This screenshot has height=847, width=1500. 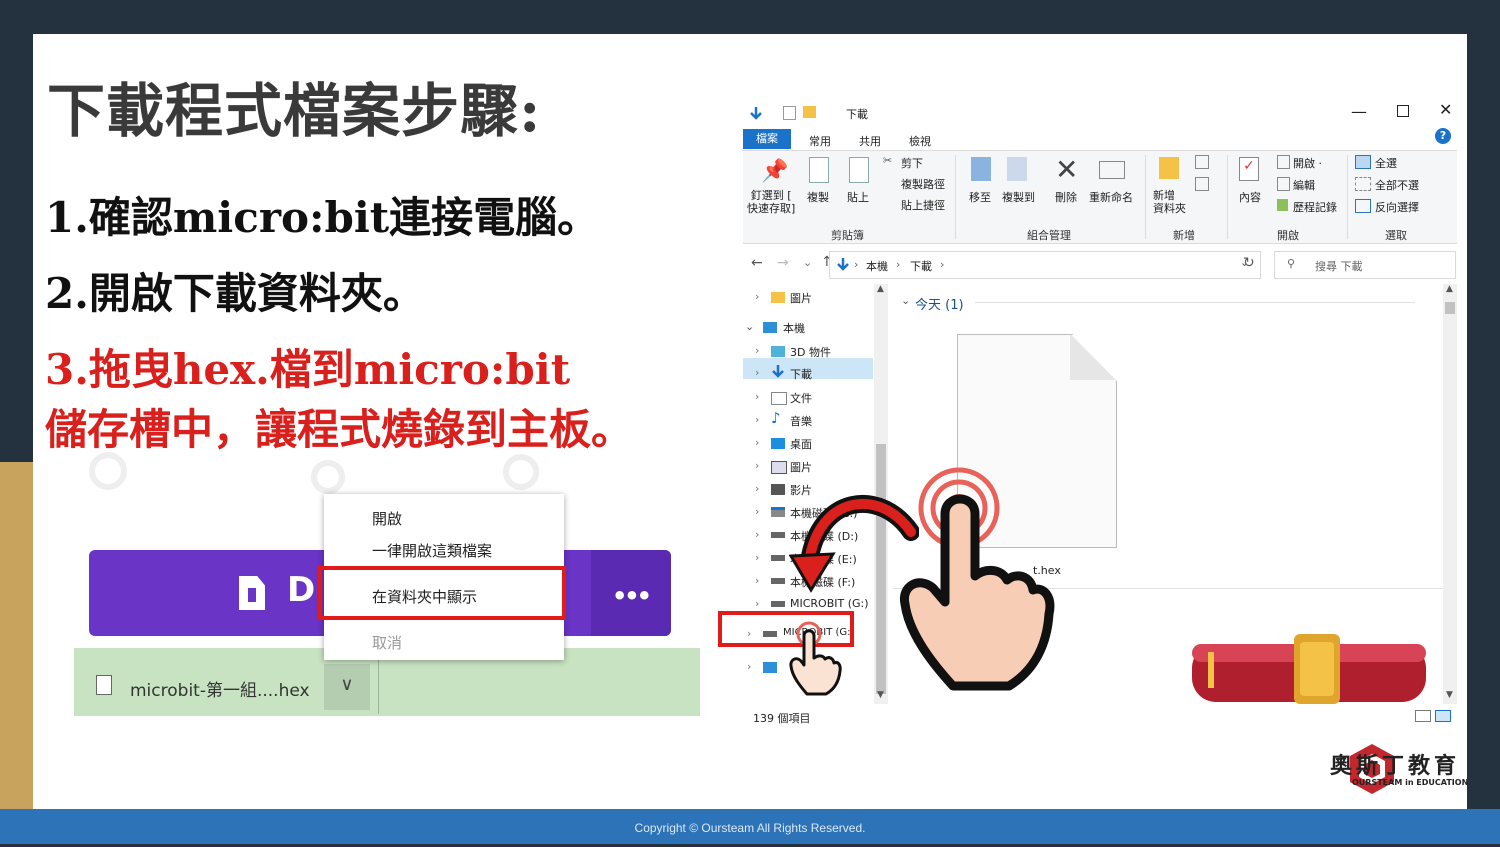 What do you see at coordinates (1250, 197) in the screenshot?
I see `properties-button: 內容` at bounding box center [1250, 197].